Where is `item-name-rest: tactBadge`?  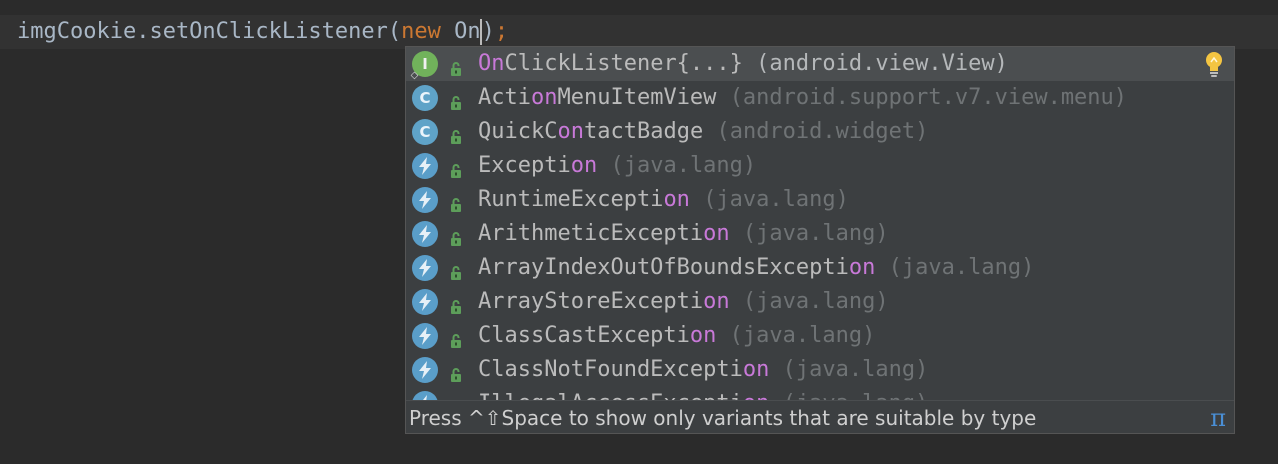 item-name-rest: tactBadge is located at coordinates (643, 131).